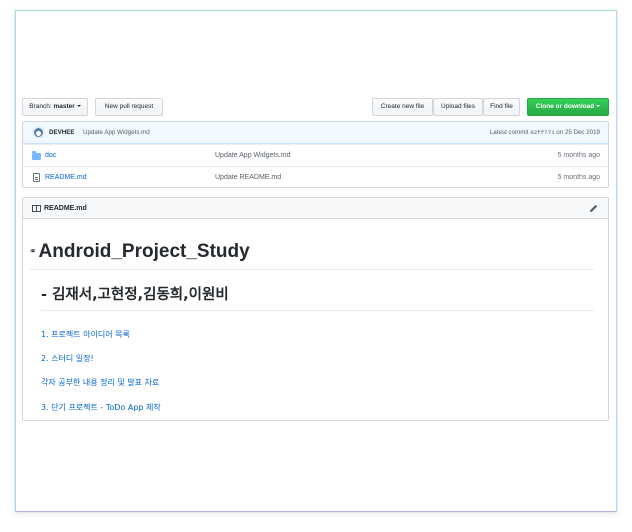  I want to click on readme-link-todo-app: 3. 단기 프로젝트 - ToDo App 제작, so click(101, 407).